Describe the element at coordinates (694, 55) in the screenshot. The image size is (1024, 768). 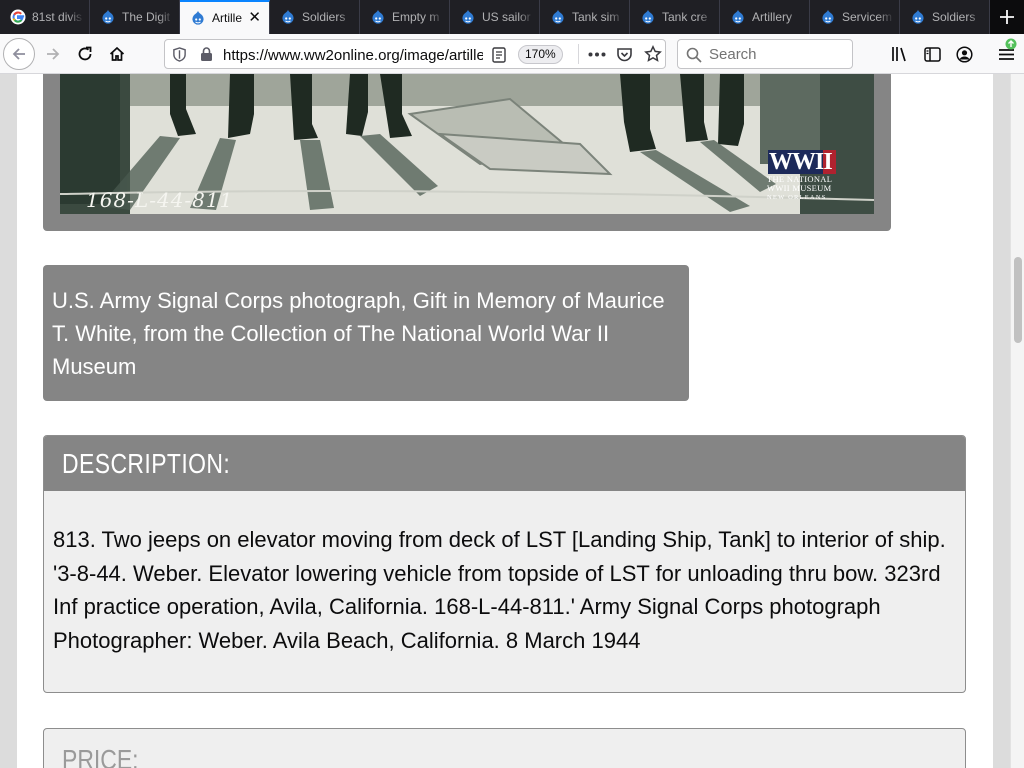
I see `search-icon` at that location.